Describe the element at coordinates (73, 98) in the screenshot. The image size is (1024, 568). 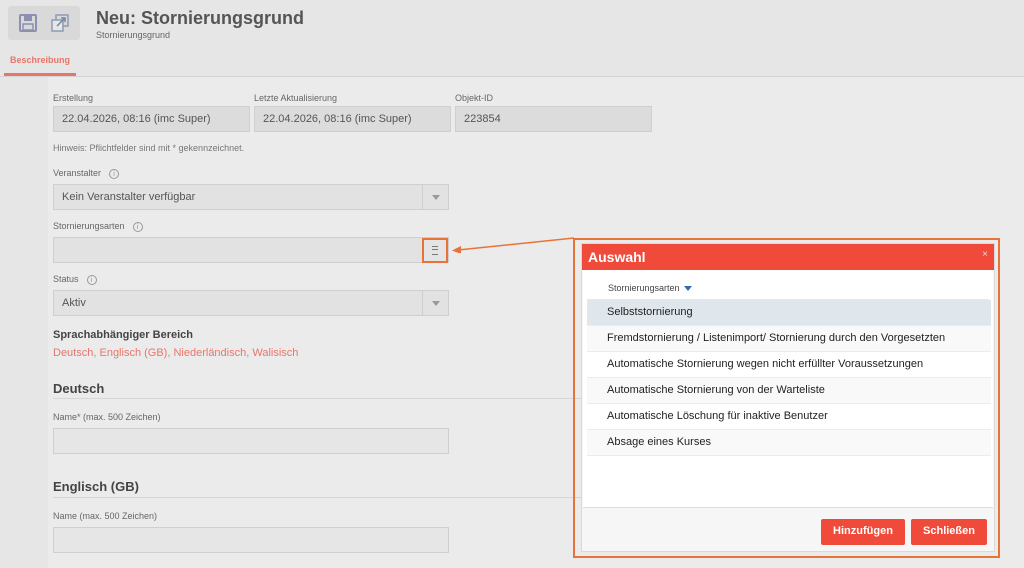
I see `created-label: Erstellung` at that location.